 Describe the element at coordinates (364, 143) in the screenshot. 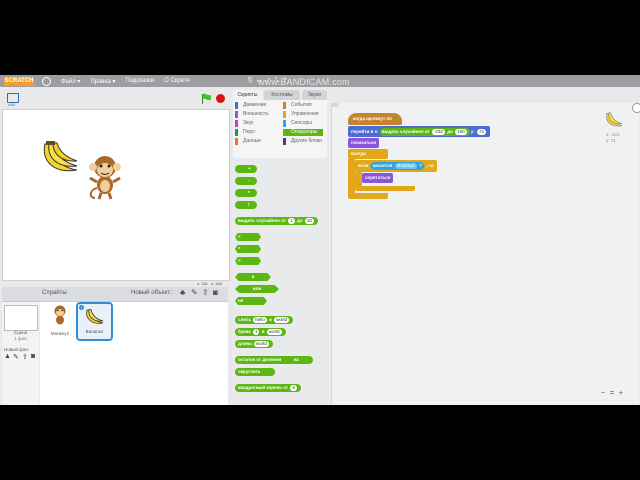

I see `block-show: показаться` at that location.